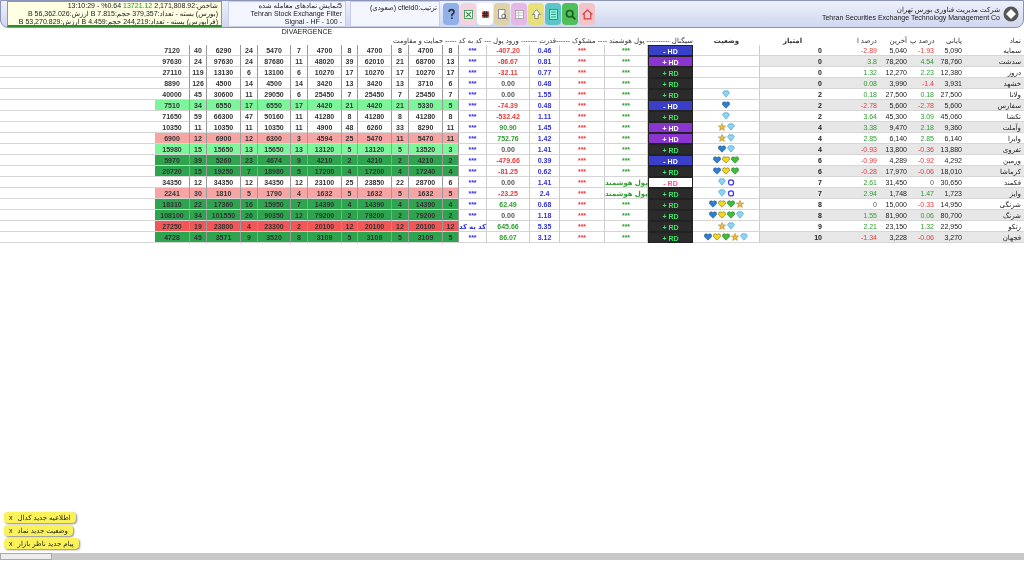 Image resolution: width=1024 pixels, height=563 pixels. Describe the element at coordinates (1011, 14) in the screenshot. I see `logo-icon` at that location.